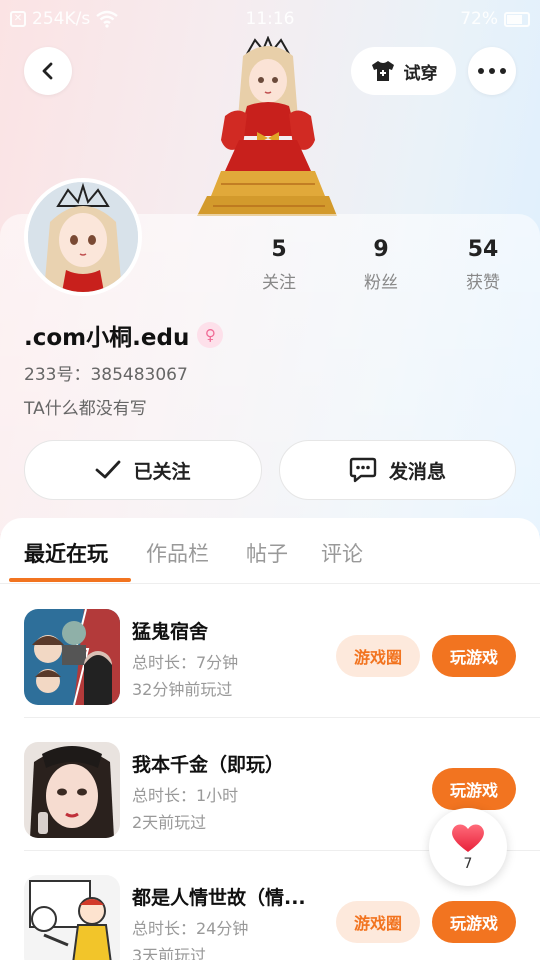 Image resolution: width=540 pixels, height=960 pixels. What do you see at coordinates (382, 71) in the screenshot?
I see `shirt-icon` at bounding box center [382, 71].